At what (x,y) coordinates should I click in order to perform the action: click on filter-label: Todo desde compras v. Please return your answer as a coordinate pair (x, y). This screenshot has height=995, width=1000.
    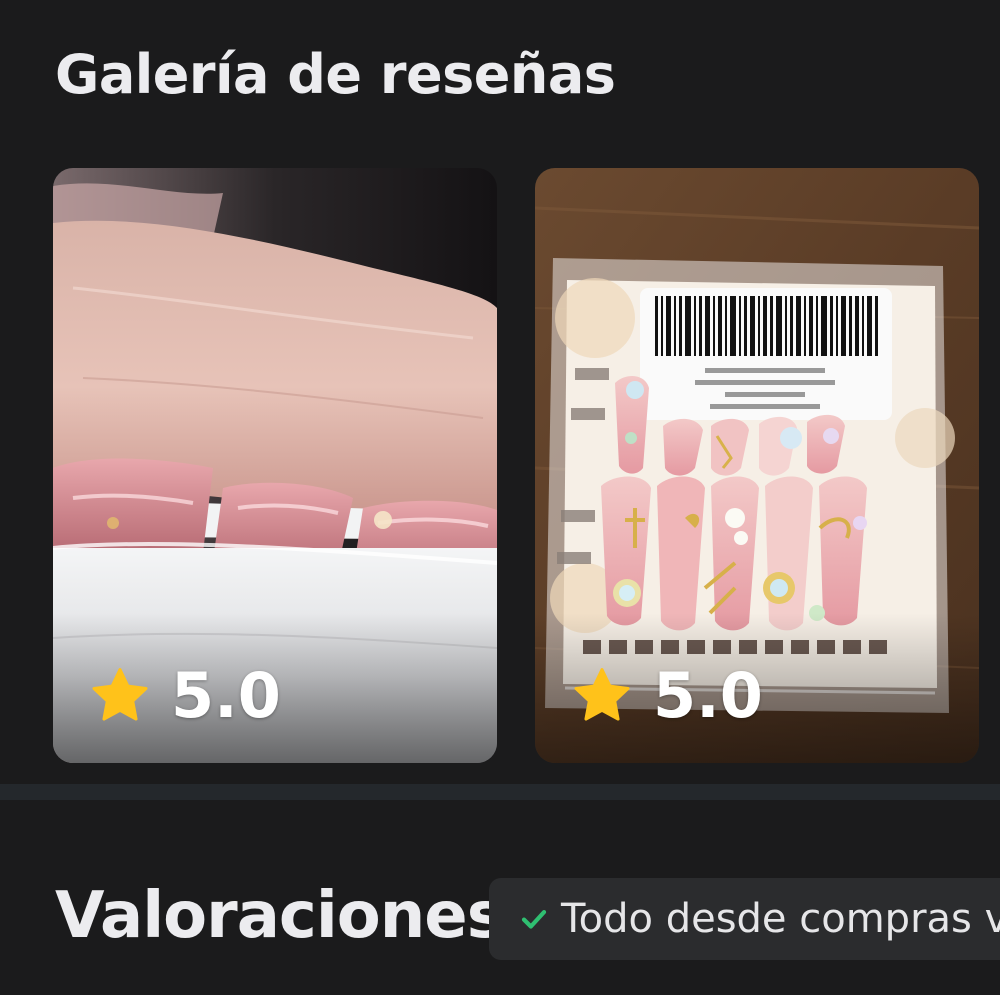
    Looking at the image, I should click on (780, 919).